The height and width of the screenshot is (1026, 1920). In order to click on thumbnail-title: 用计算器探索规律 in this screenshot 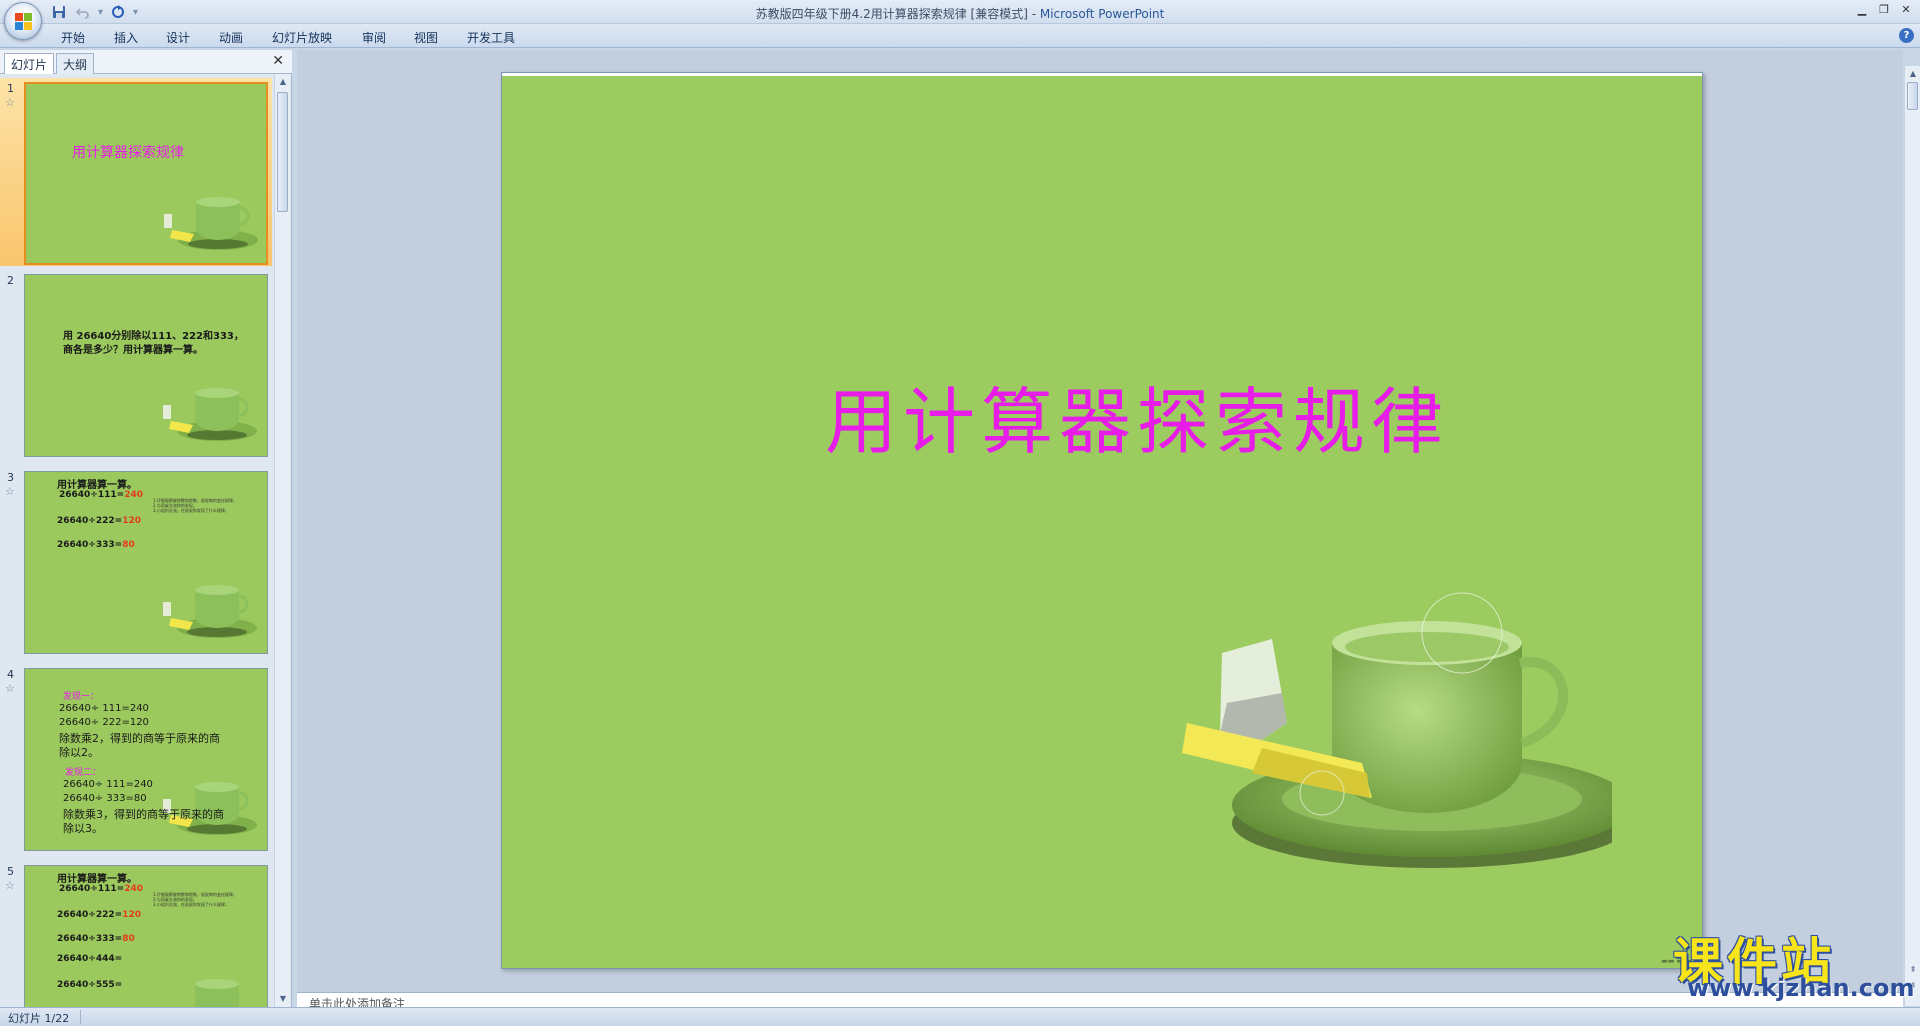, I will do `click(128, 153)`.